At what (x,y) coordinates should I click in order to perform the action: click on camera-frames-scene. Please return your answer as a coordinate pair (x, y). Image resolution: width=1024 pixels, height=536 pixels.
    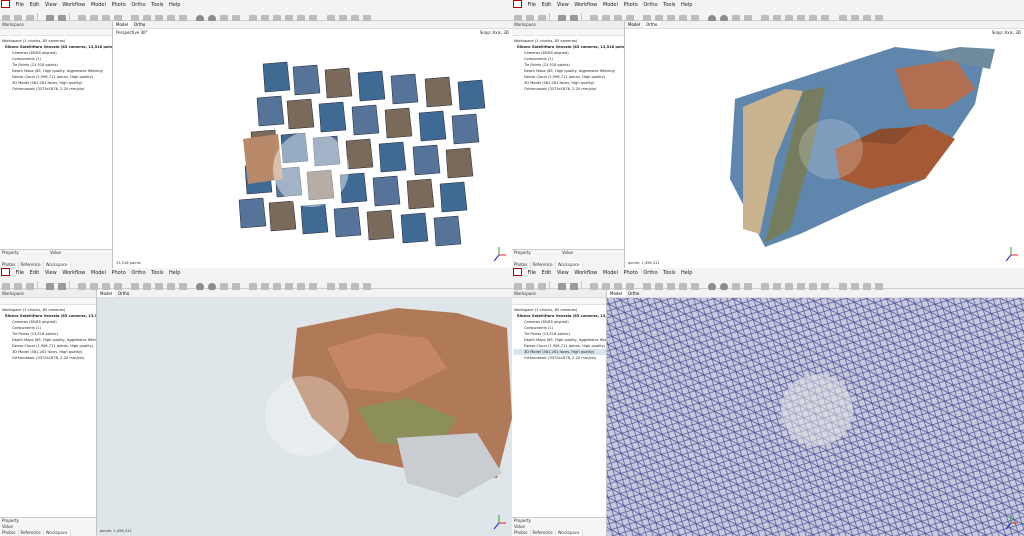
    Looking at the image, I should click on (362, 154).